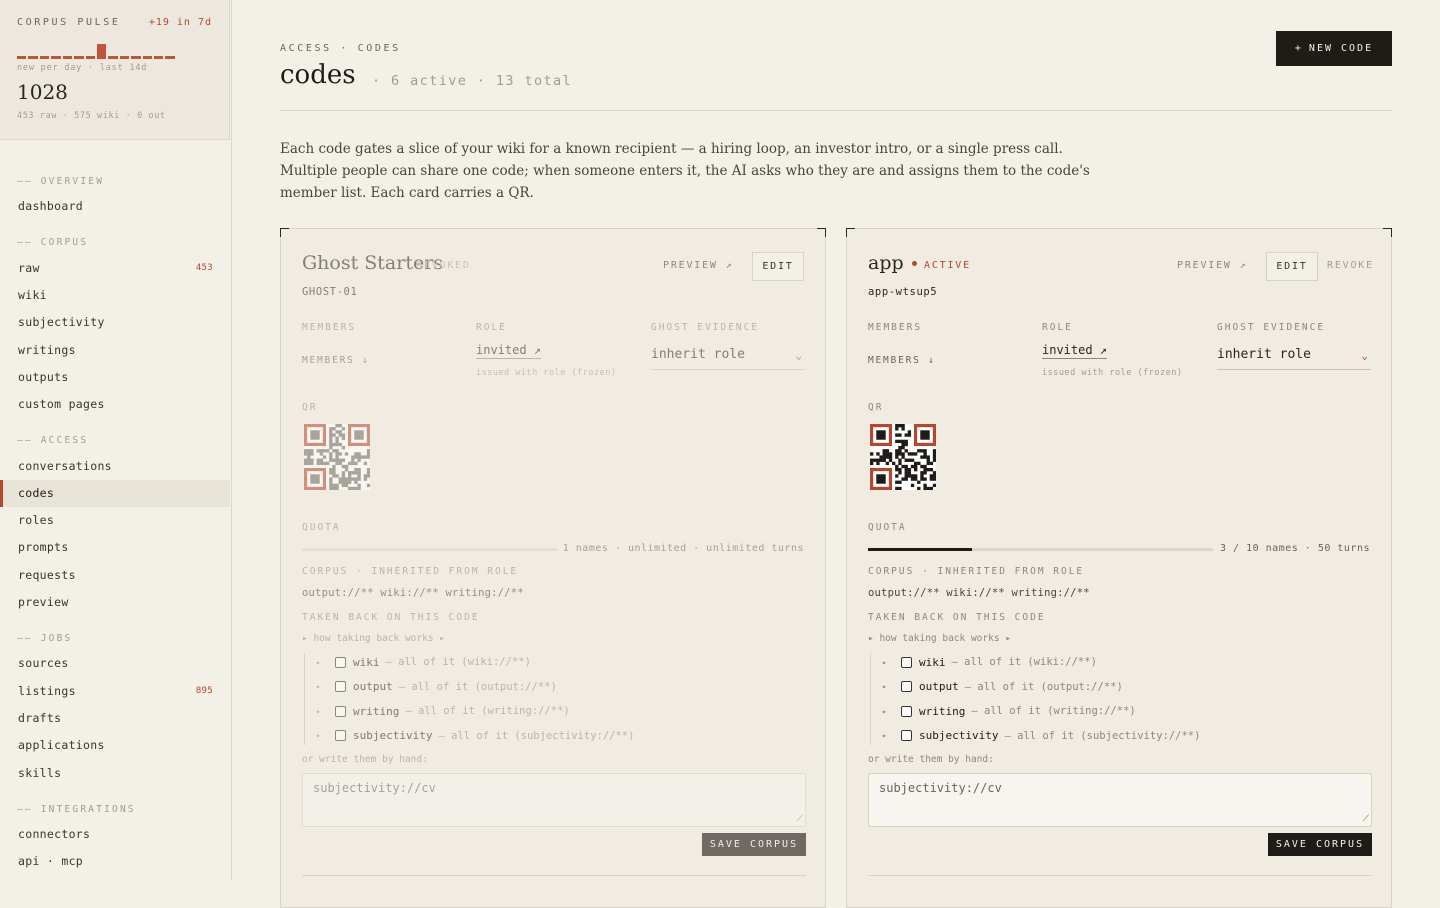 This screenshot has width=1440, height=908. Describe the element at coordinates (115, 466) in the screenshot. I see `nav-item-conversations: conversations` at that location.